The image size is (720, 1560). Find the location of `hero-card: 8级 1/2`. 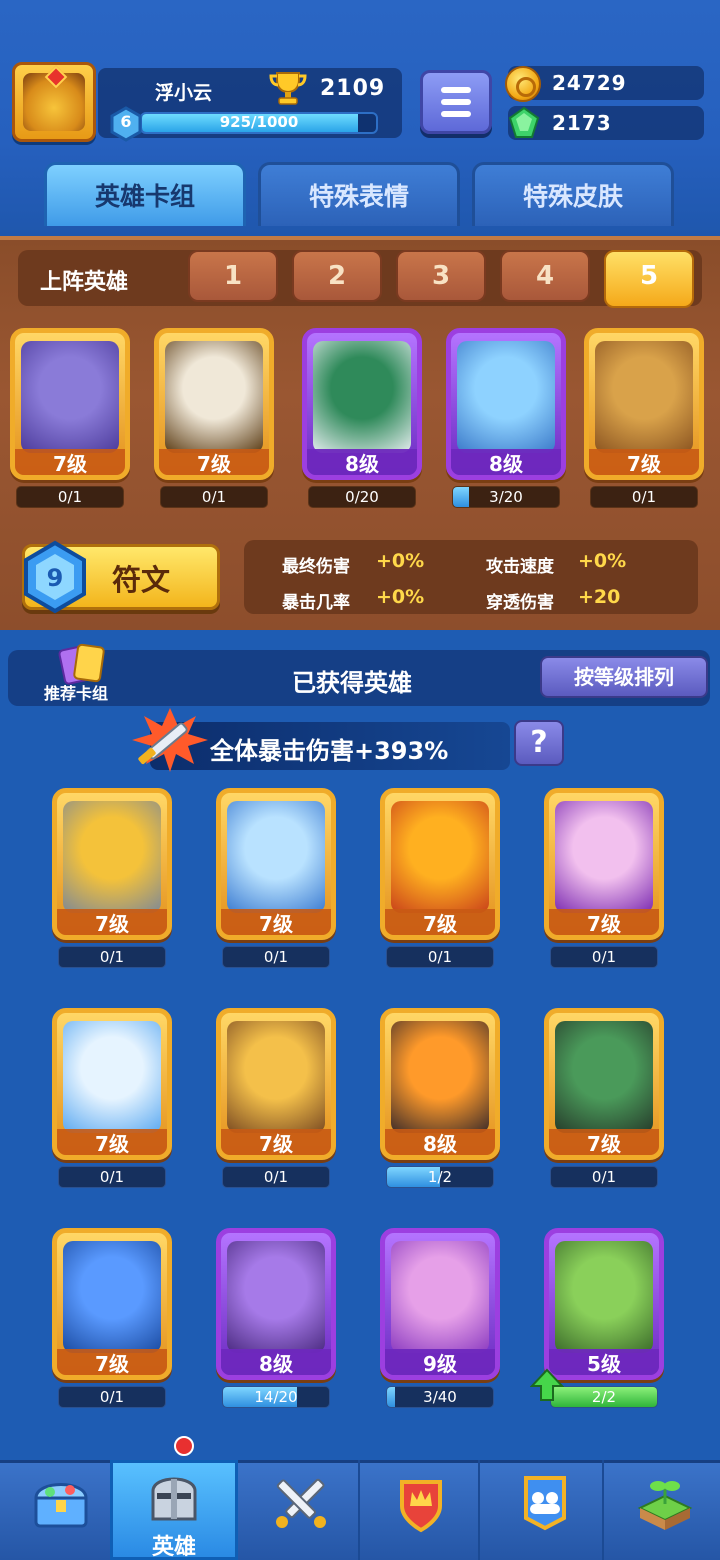

hero-card: 8级 1/2 is located at coordinates (440, 1098).